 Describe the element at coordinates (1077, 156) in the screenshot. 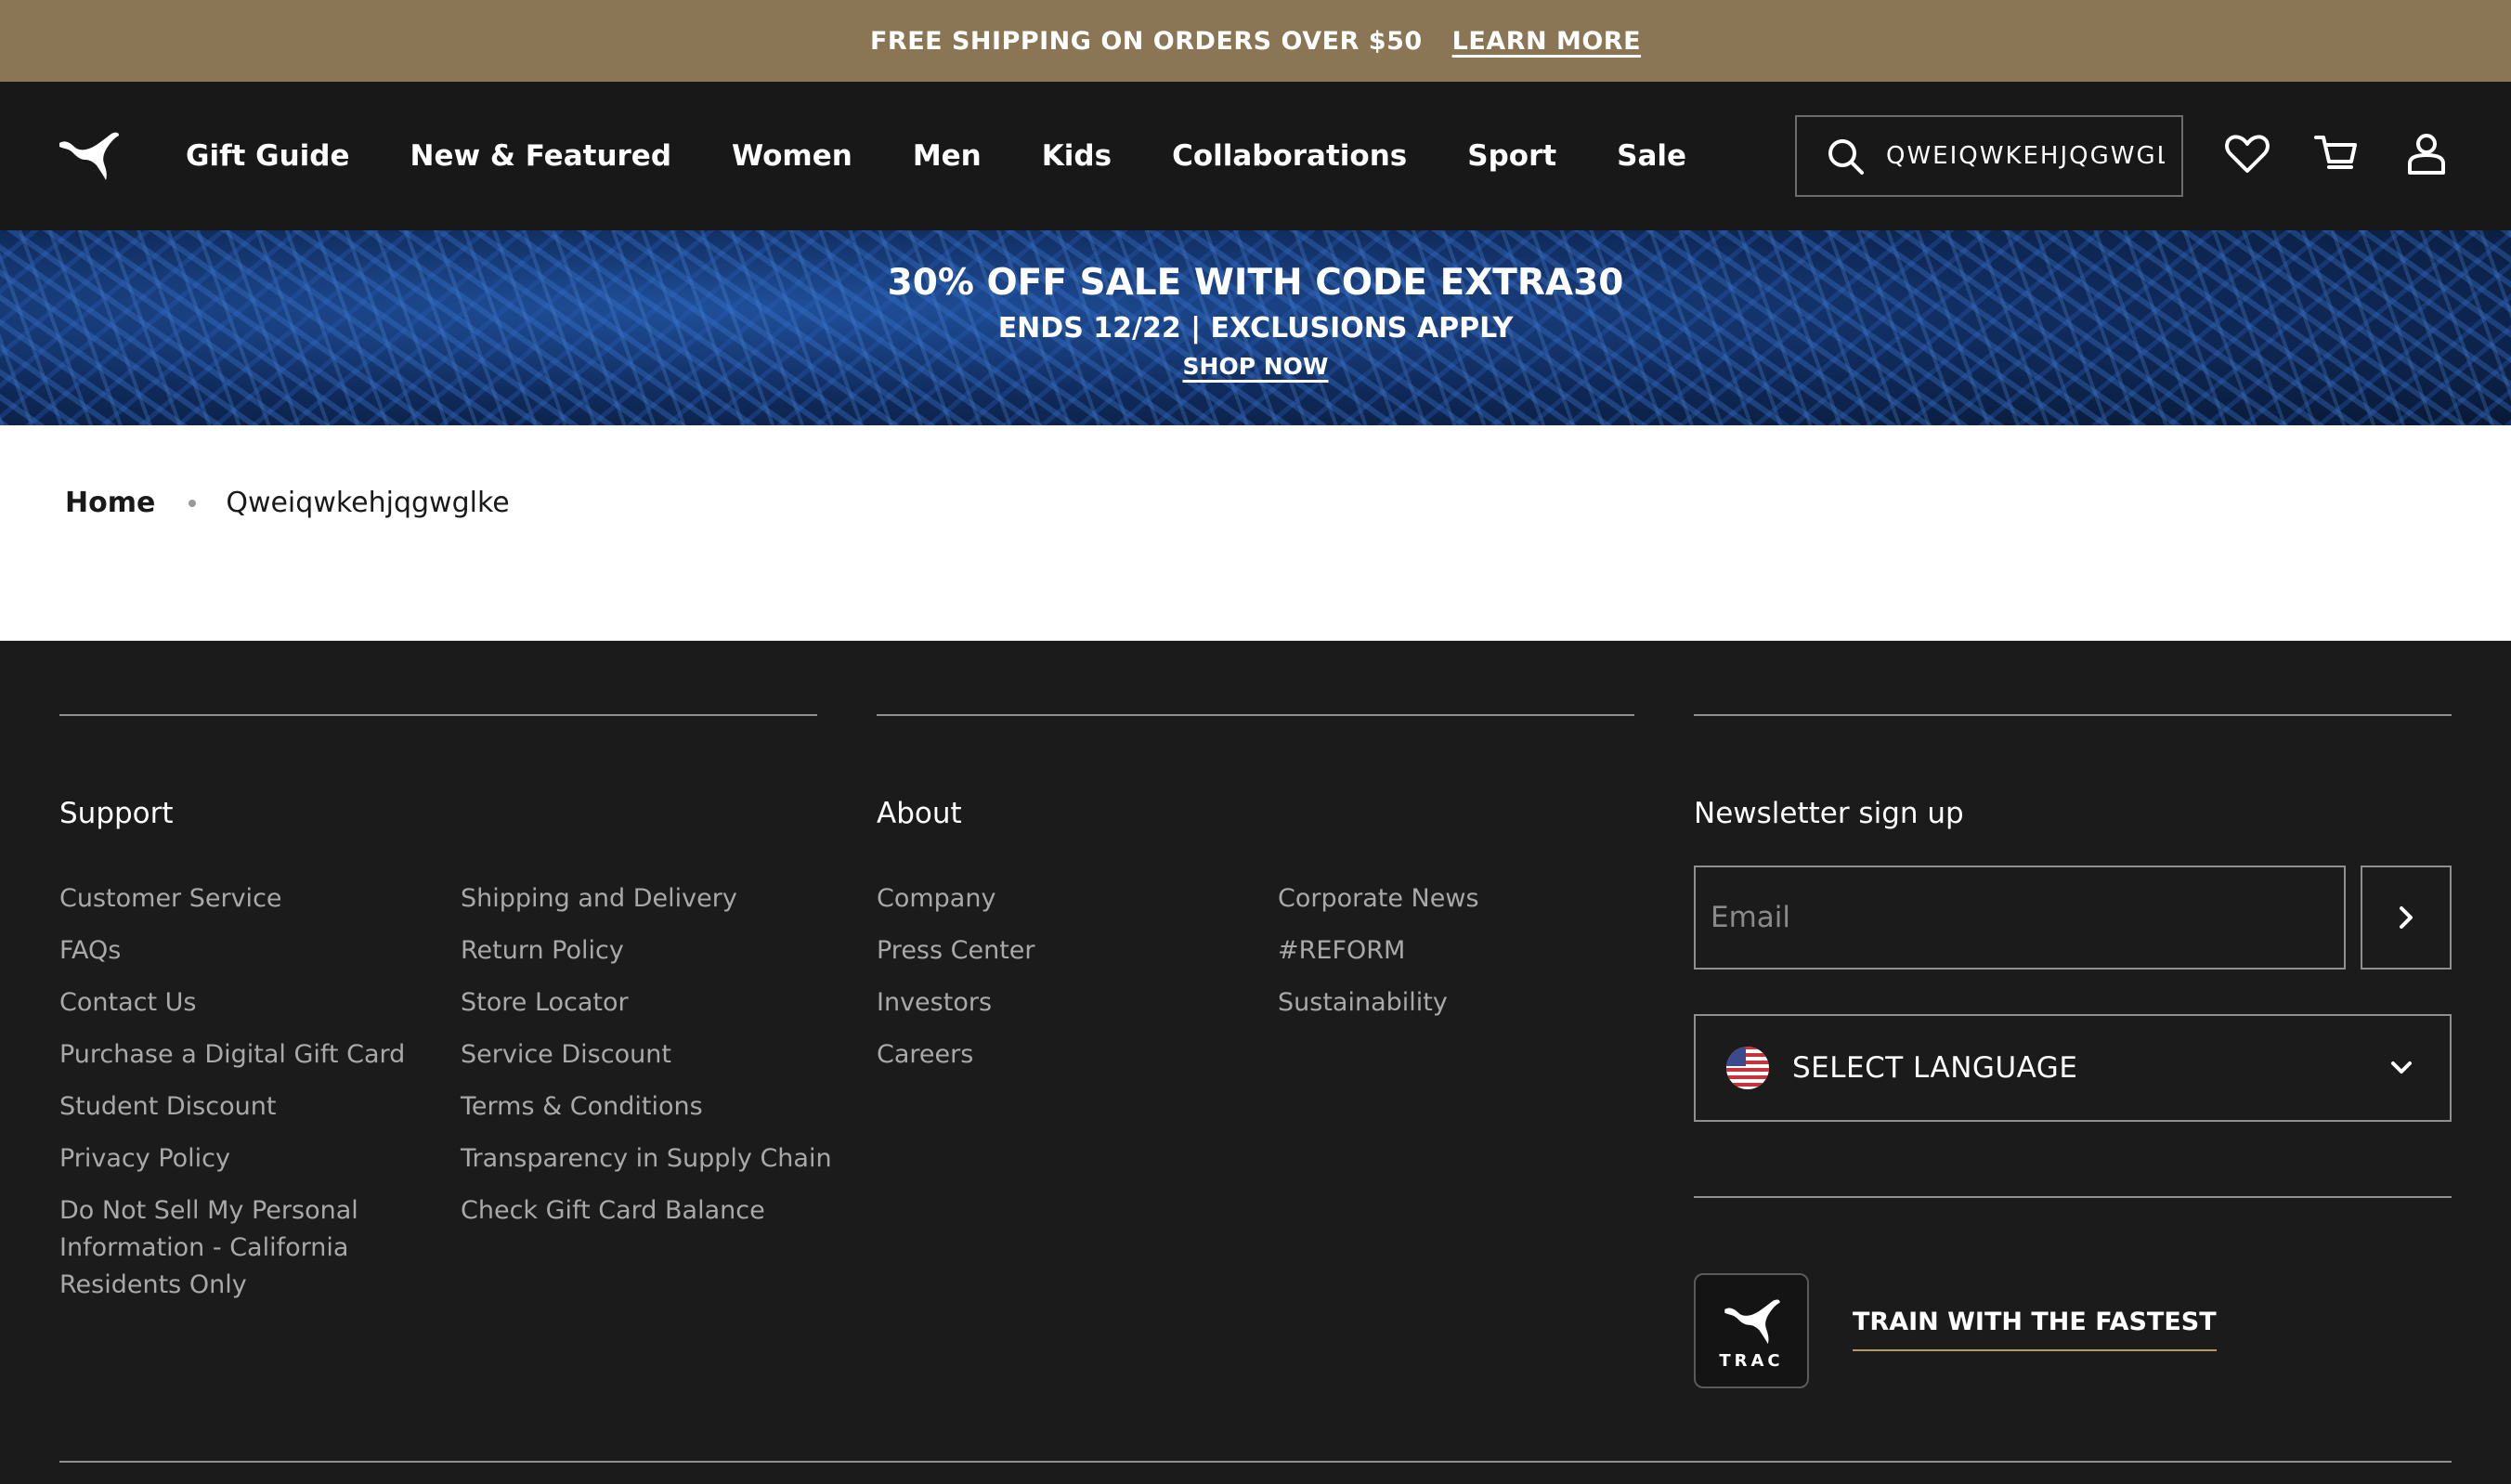

I see `nav-kids: Kids` at that location.